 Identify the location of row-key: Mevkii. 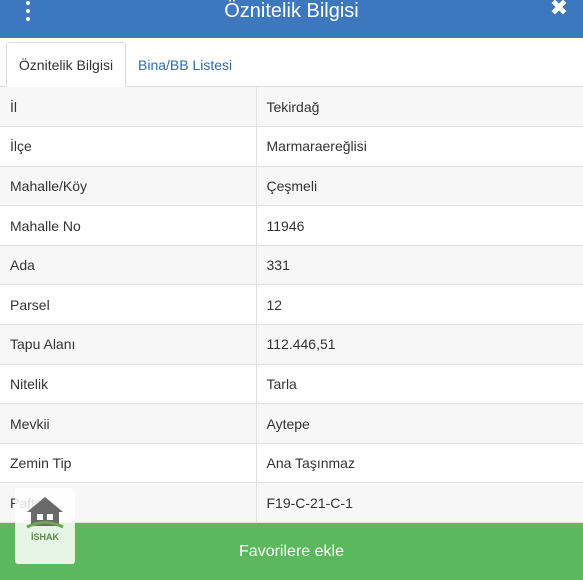
(128, 423).